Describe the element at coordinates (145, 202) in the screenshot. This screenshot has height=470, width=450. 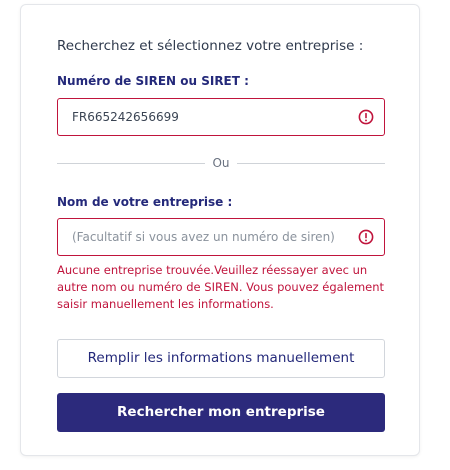
I see `company-name-label: Nom de votre entreprise :` at that location.